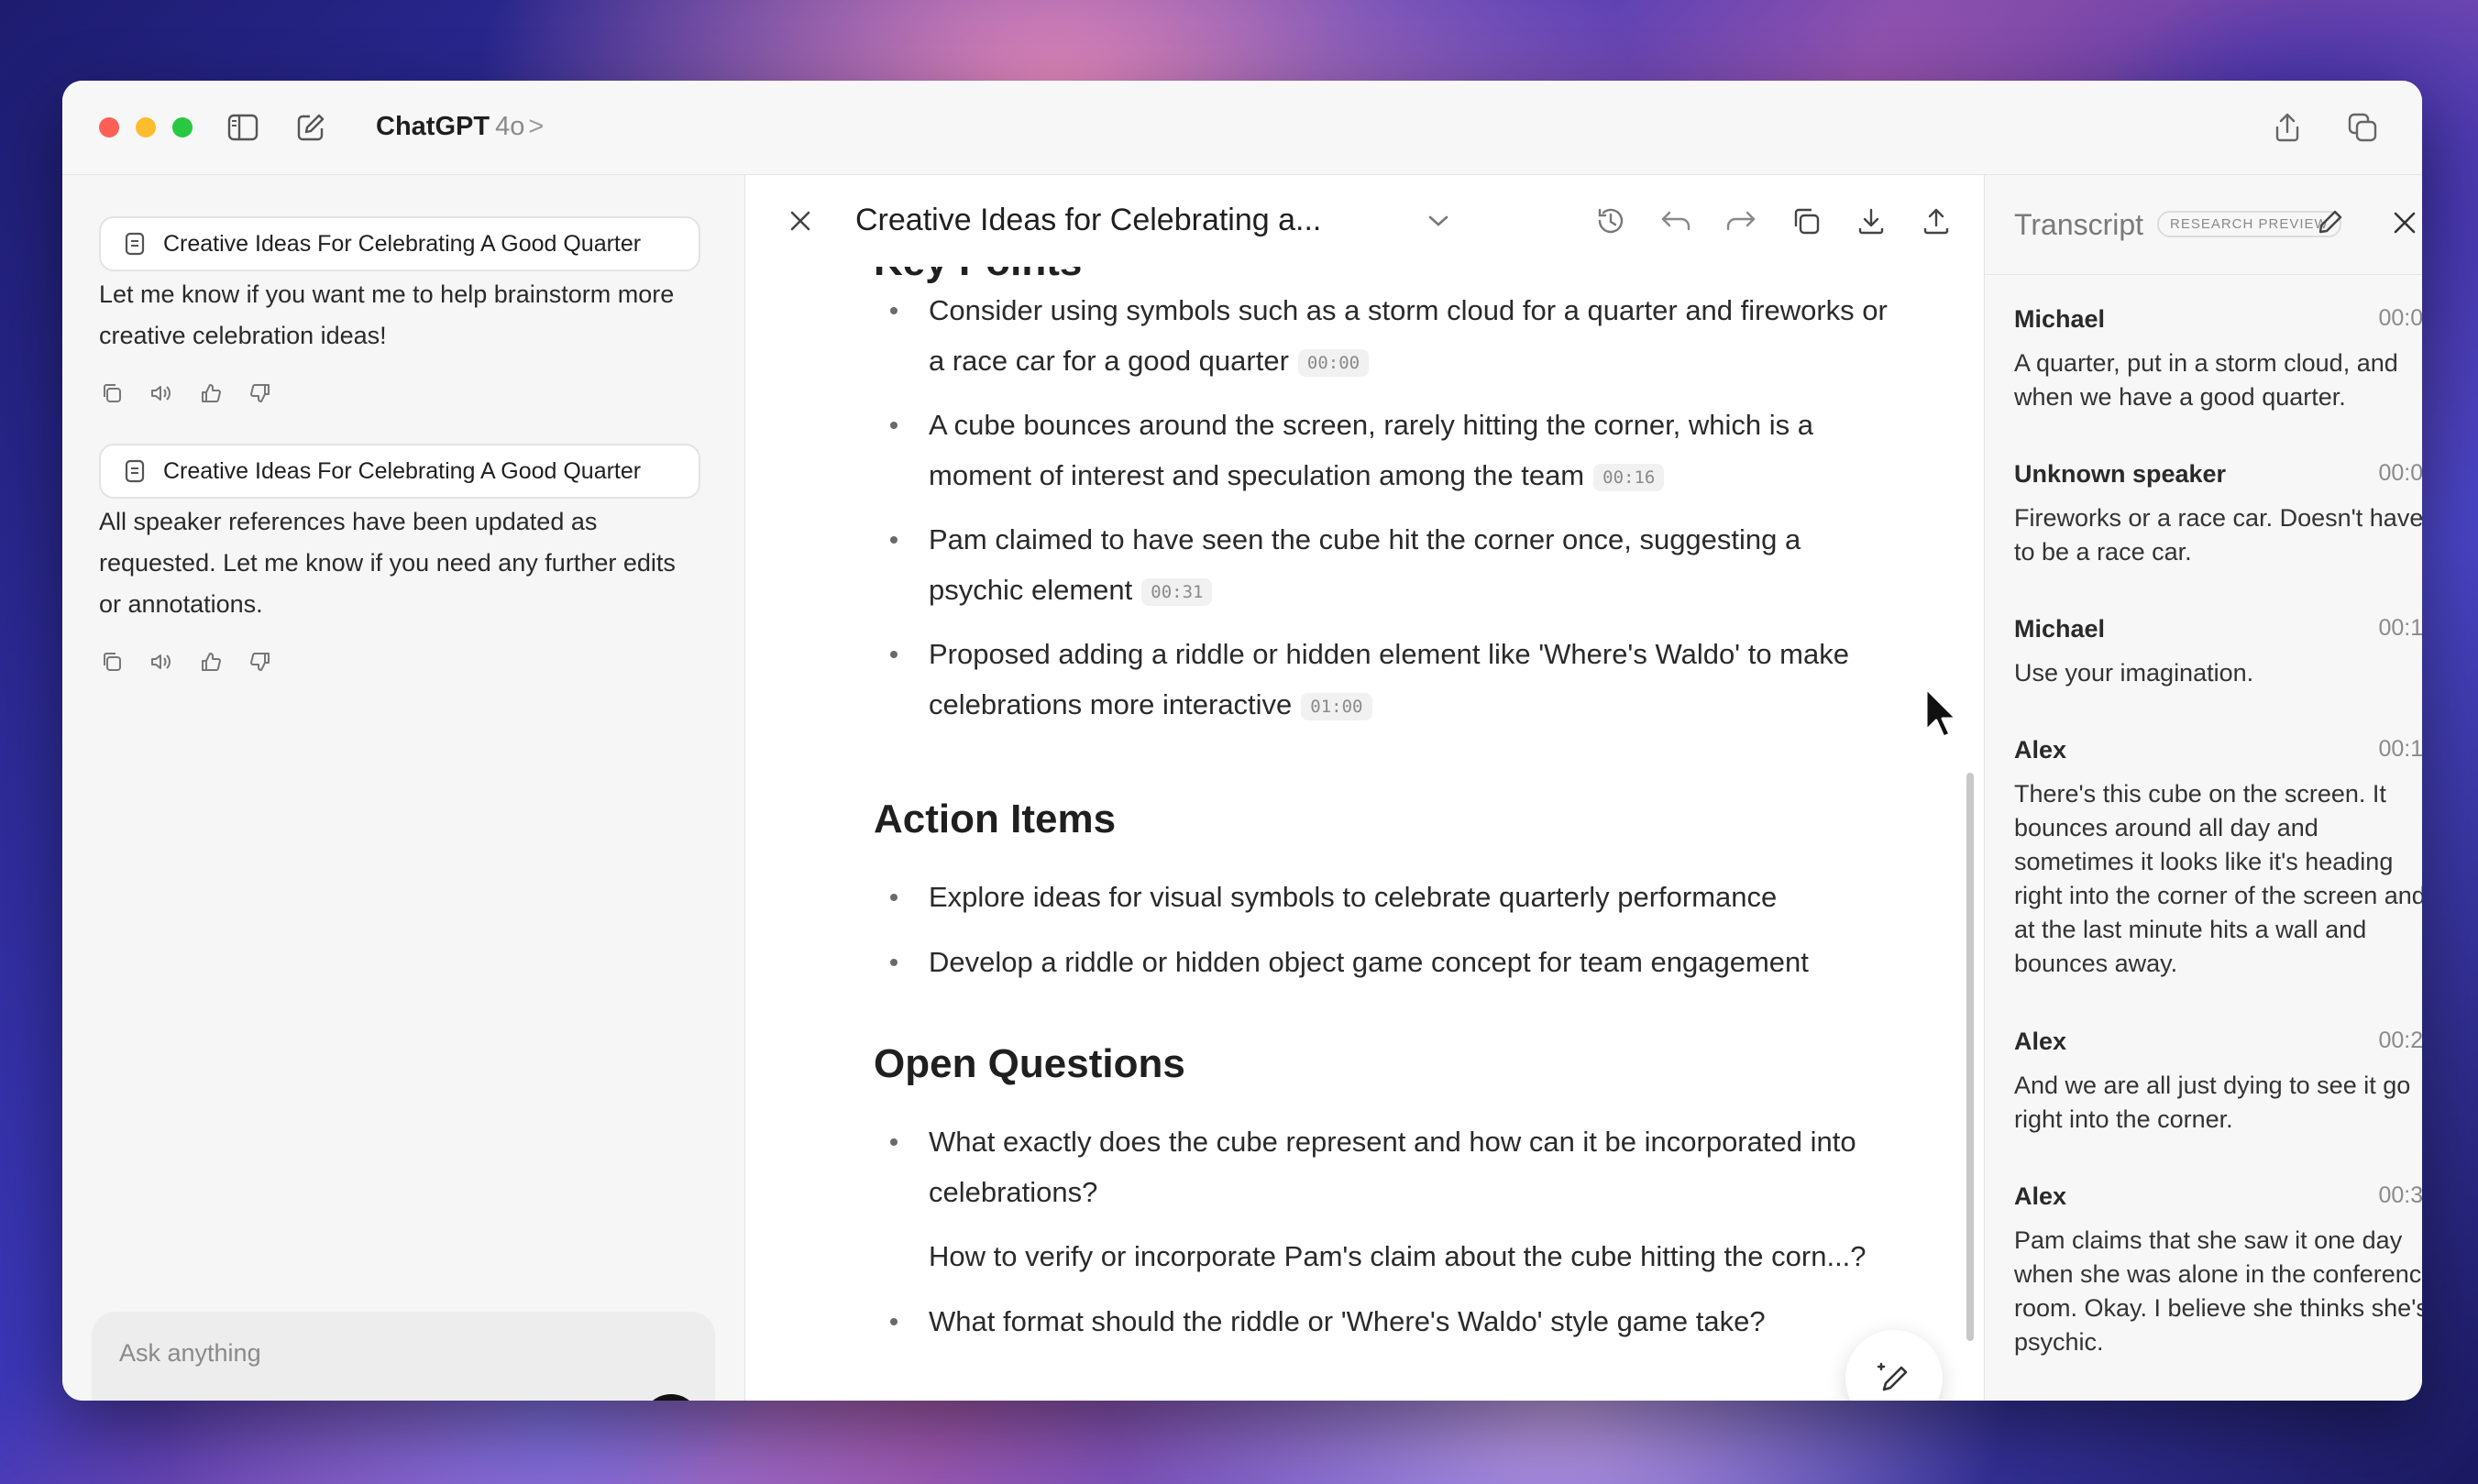  Describe the element at coordinates (2362, 127) in the screenshot. I see `pop-out-window-icon` at that location.